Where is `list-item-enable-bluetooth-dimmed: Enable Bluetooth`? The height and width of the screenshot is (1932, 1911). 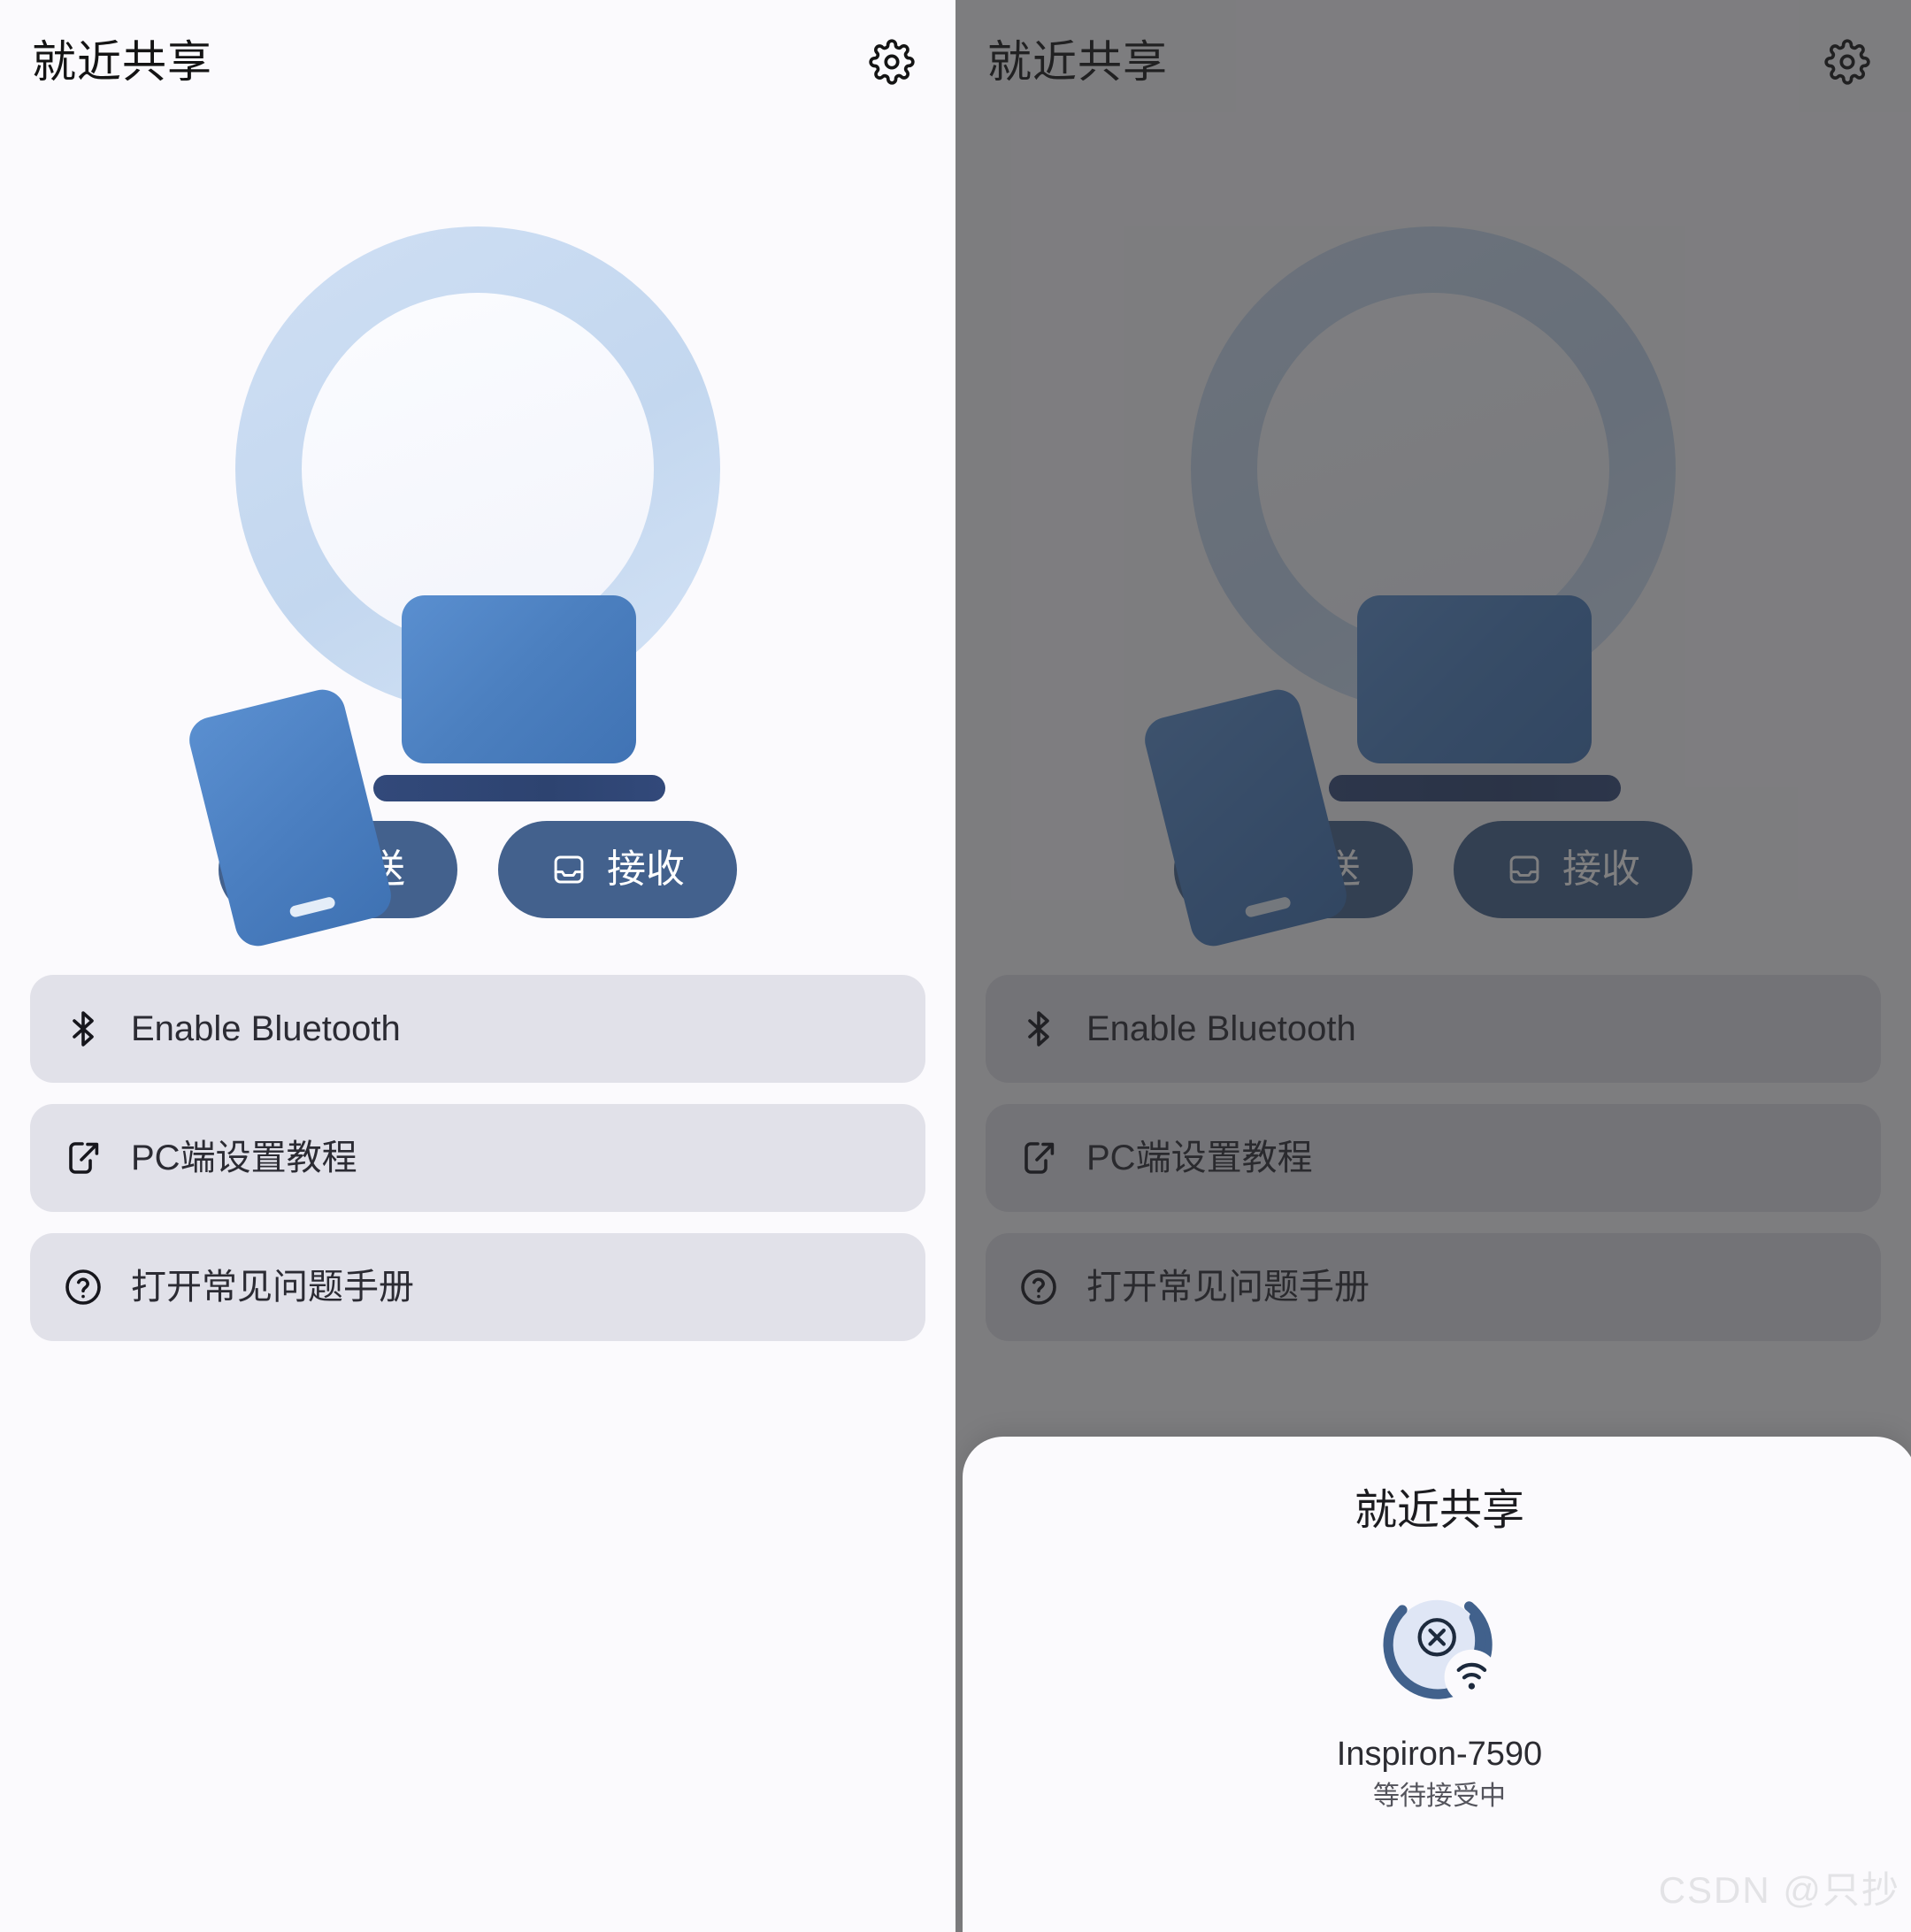 list-item-enable-bluetooth-dimmed: Enable Bluetooth is located at coordinates (1433, 1029).